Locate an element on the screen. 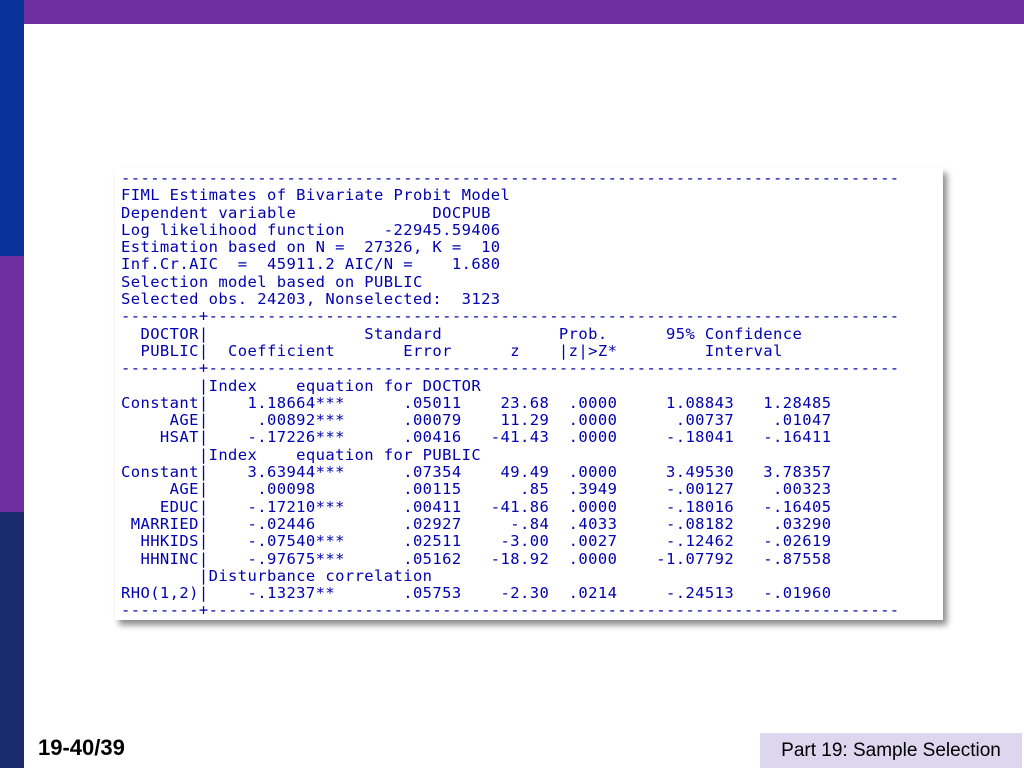 The image size is (1024, 768). column-header-line: DOCTOR| Standard Prob. 95% Confidence is located at coordinates (462, 333).